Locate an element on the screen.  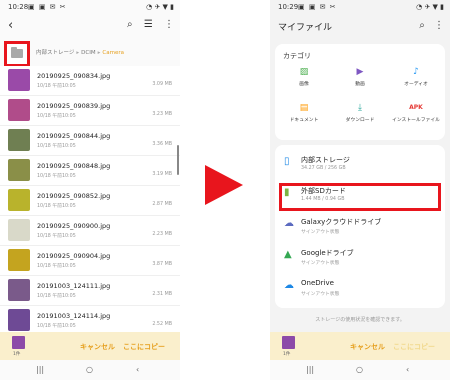
file-row: 20190925_090839.jpg 10/18 午前10:05 3.23 MB is located at coordinates (90, 111).